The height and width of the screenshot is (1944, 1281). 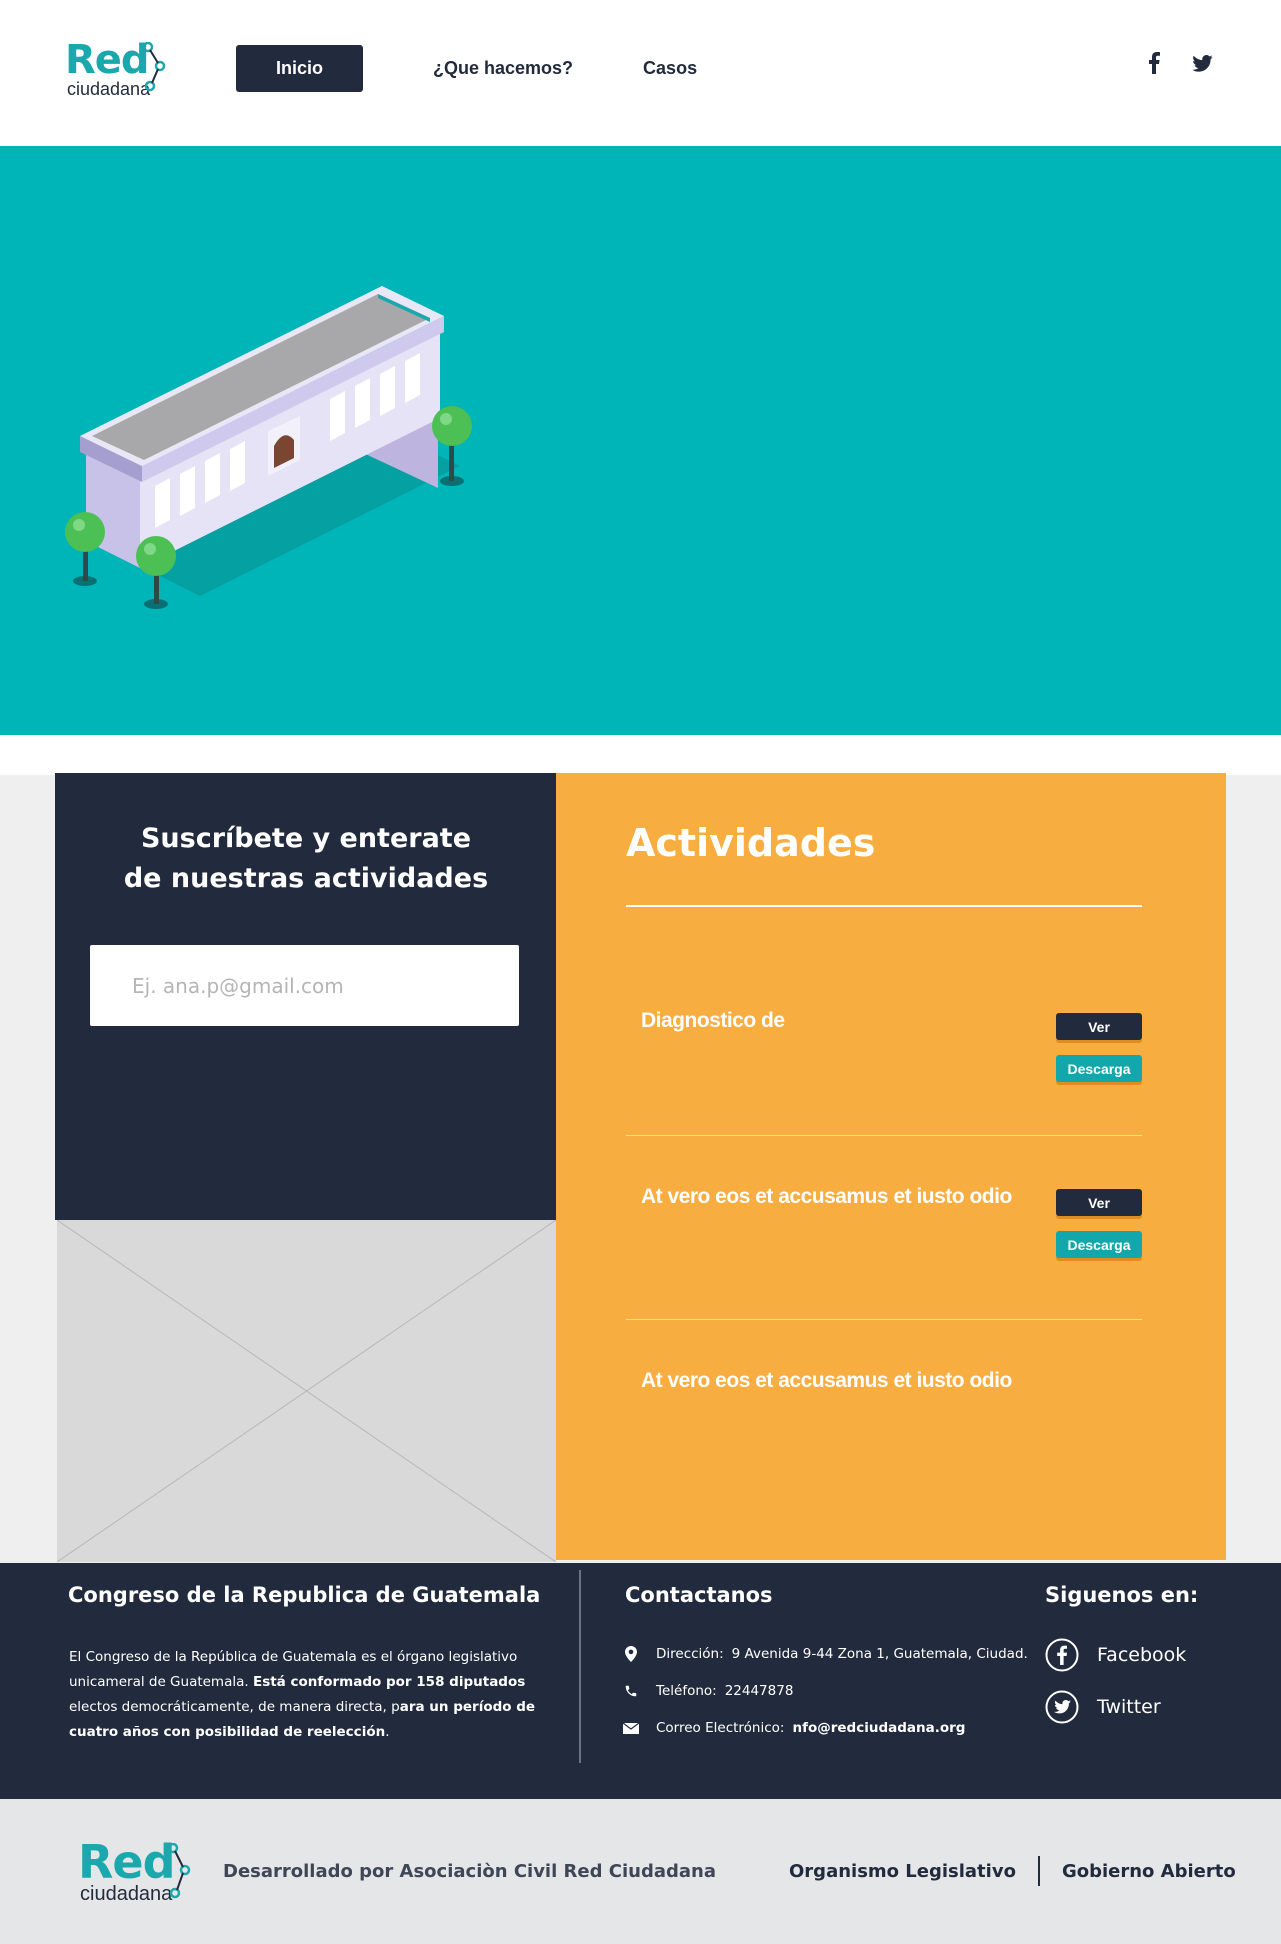 I want to click on facebook-label: Facebook, so click(x=1142, y=1655).